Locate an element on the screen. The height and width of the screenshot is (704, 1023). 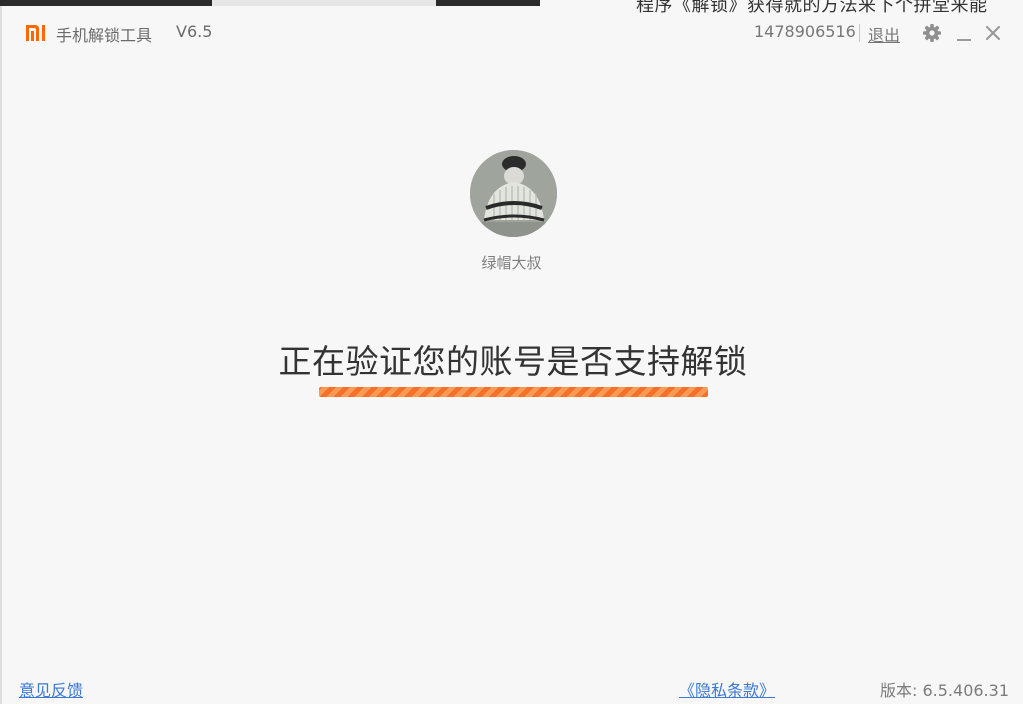
avatar-image is located at coordinates (513, 193).